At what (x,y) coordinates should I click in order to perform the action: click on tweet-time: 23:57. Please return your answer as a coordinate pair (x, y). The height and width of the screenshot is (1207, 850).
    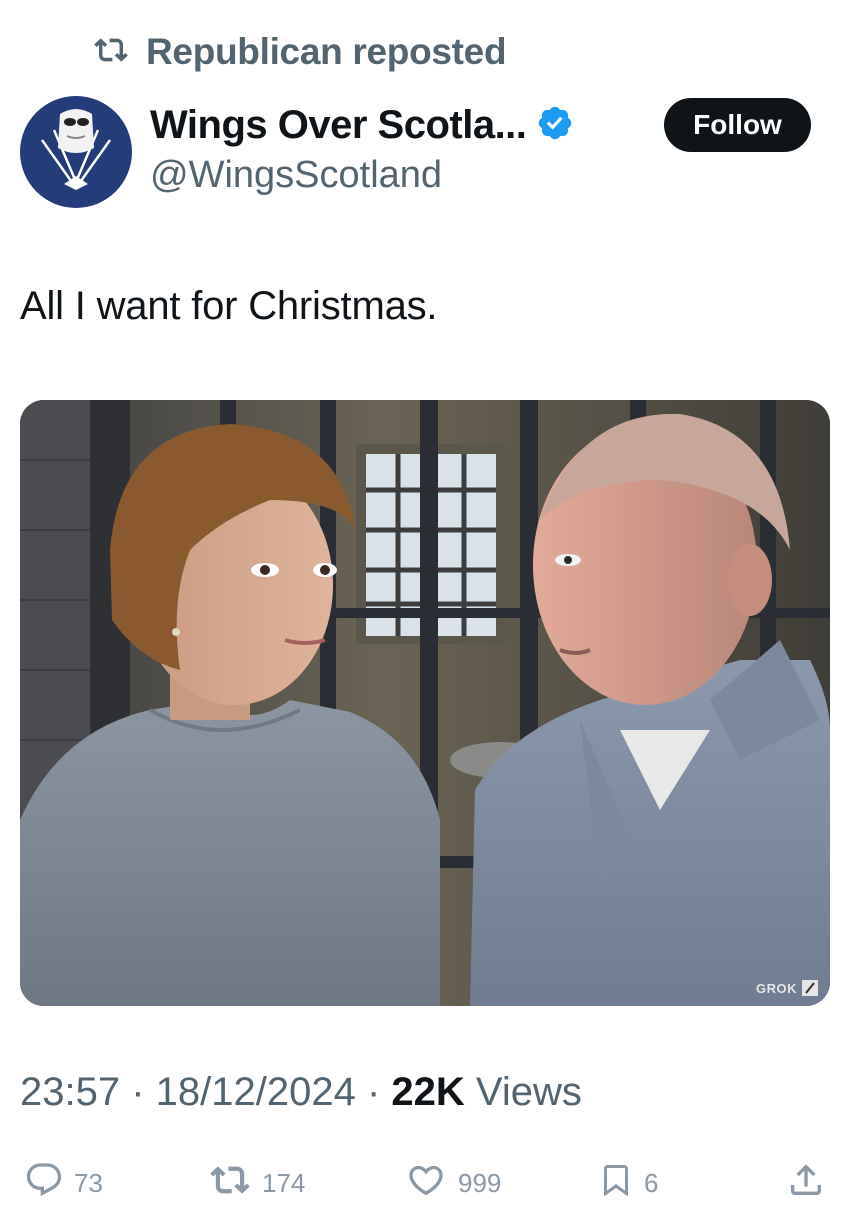
    Looking at the image, I should click on (70, 1092).